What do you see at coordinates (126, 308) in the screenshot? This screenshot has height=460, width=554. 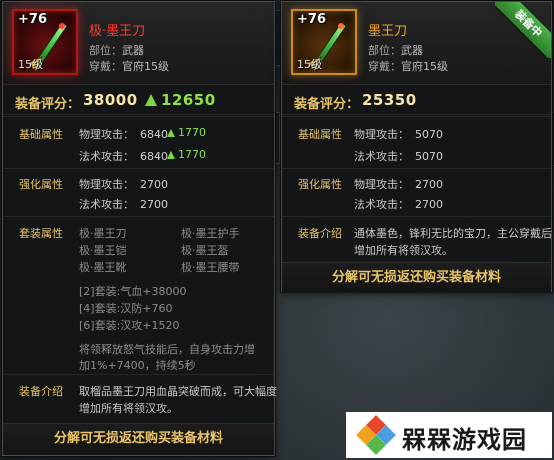 I see `set-bonus: [4]套装:汉防+760` at bounding box center [126, 308].